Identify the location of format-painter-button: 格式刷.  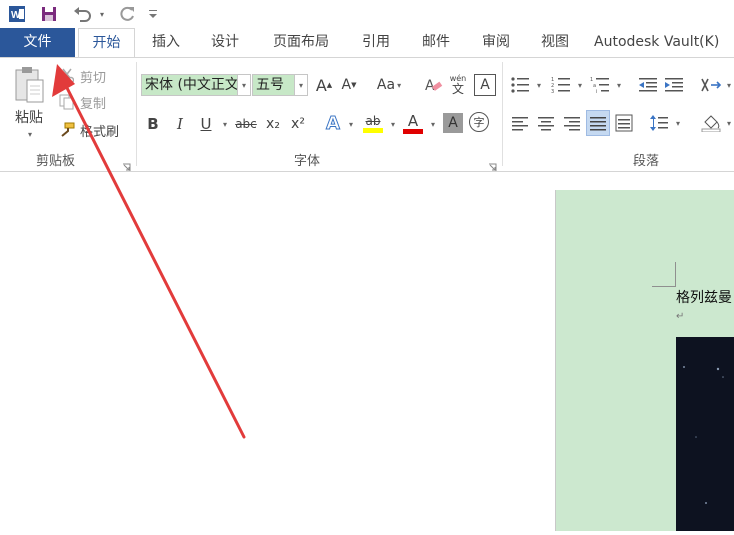
(99, 130).